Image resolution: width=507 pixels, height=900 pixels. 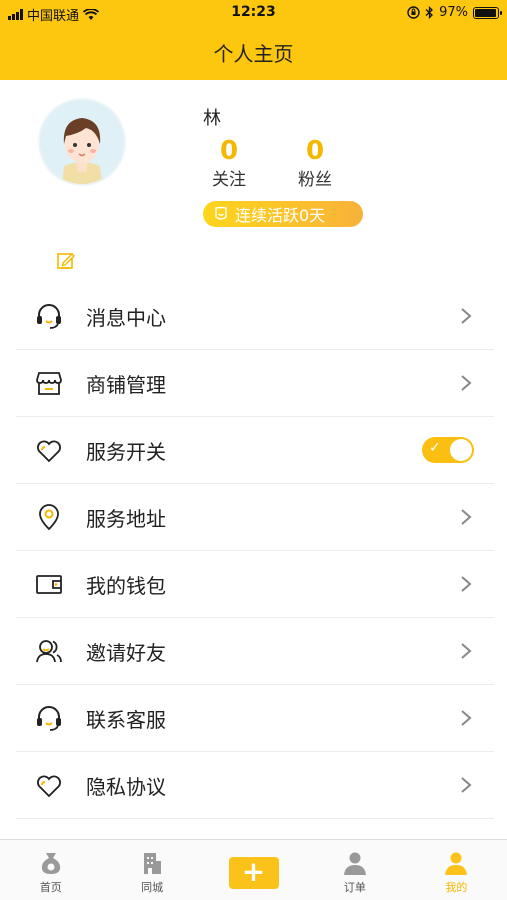 What do you see at coordinates (253, 54) in the screenshot?
I see `page-title: 个人主页` at bounding box center [253, 54].